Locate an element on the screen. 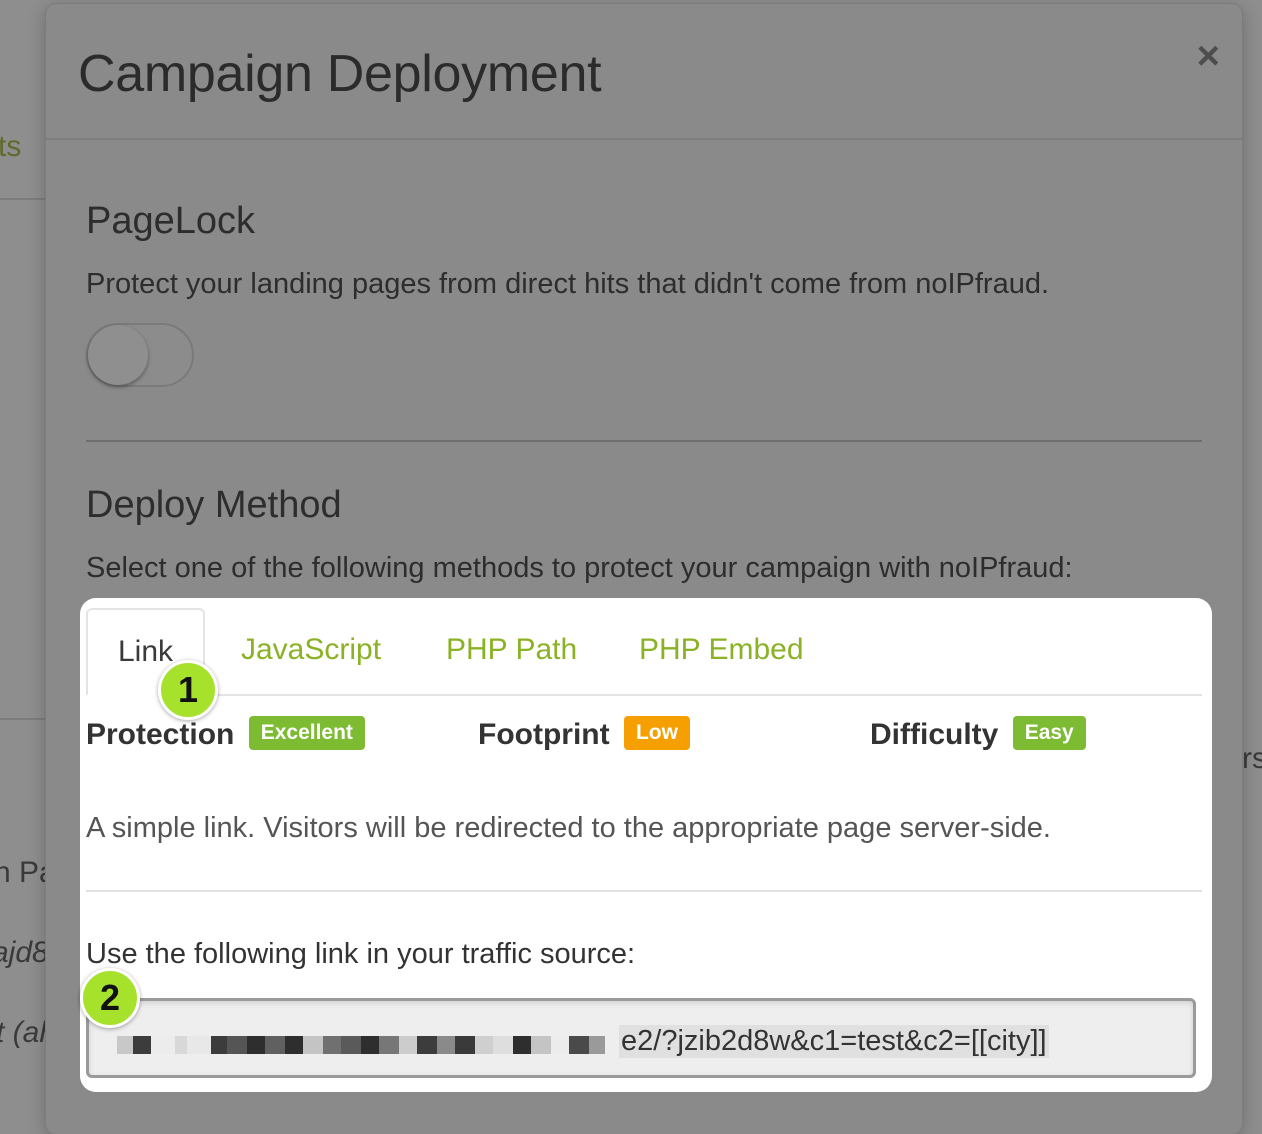 The image size is (1262, 1134). deploy-method-heading: Deploy Method is located at coordinates (214, 505).